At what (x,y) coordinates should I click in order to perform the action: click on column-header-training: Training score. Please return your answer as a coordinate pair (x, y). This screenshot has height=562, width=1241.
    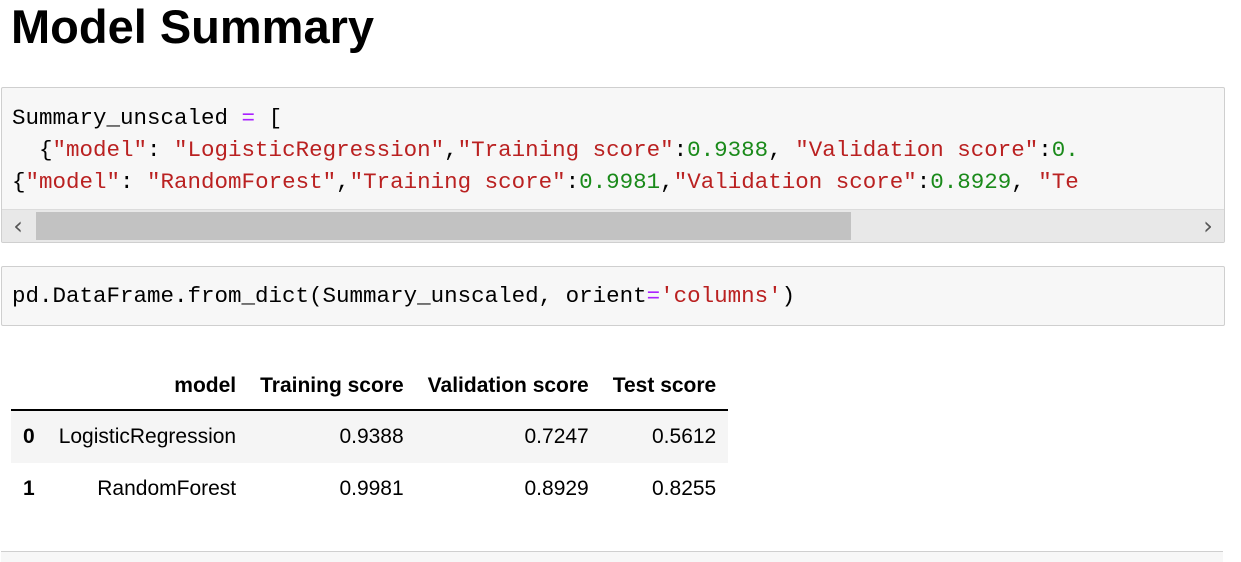
    Looking at the image, I should click on (332, 387).